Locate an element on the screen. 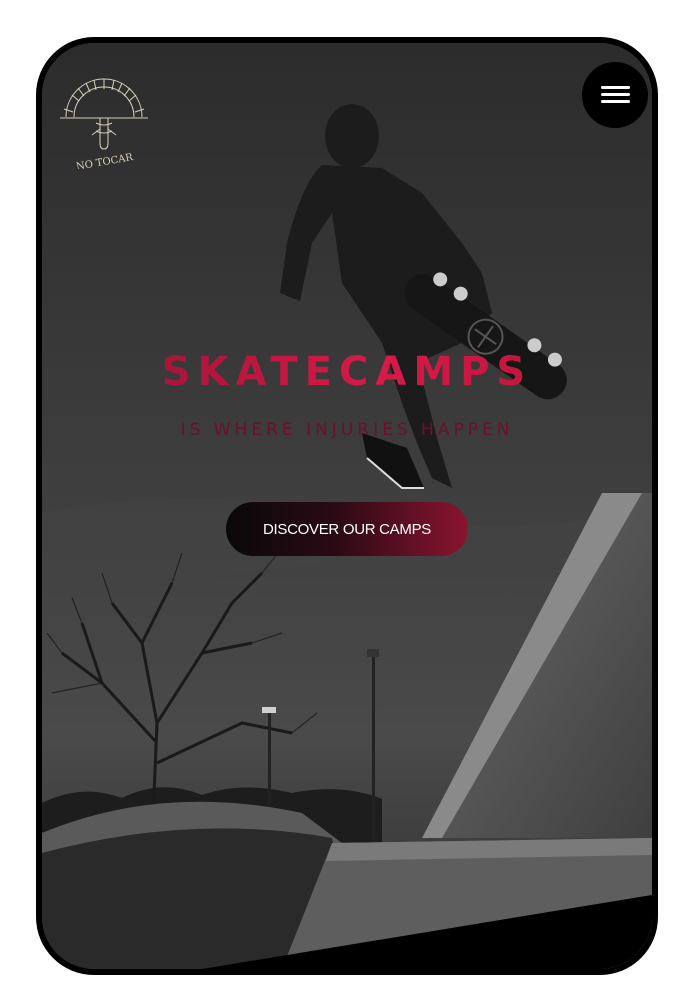 The width and height of the screenshot is (689, 1003). hero-subtitle: IS WHERE INJURIES HAPPEN is located at coordinates (347, 430).